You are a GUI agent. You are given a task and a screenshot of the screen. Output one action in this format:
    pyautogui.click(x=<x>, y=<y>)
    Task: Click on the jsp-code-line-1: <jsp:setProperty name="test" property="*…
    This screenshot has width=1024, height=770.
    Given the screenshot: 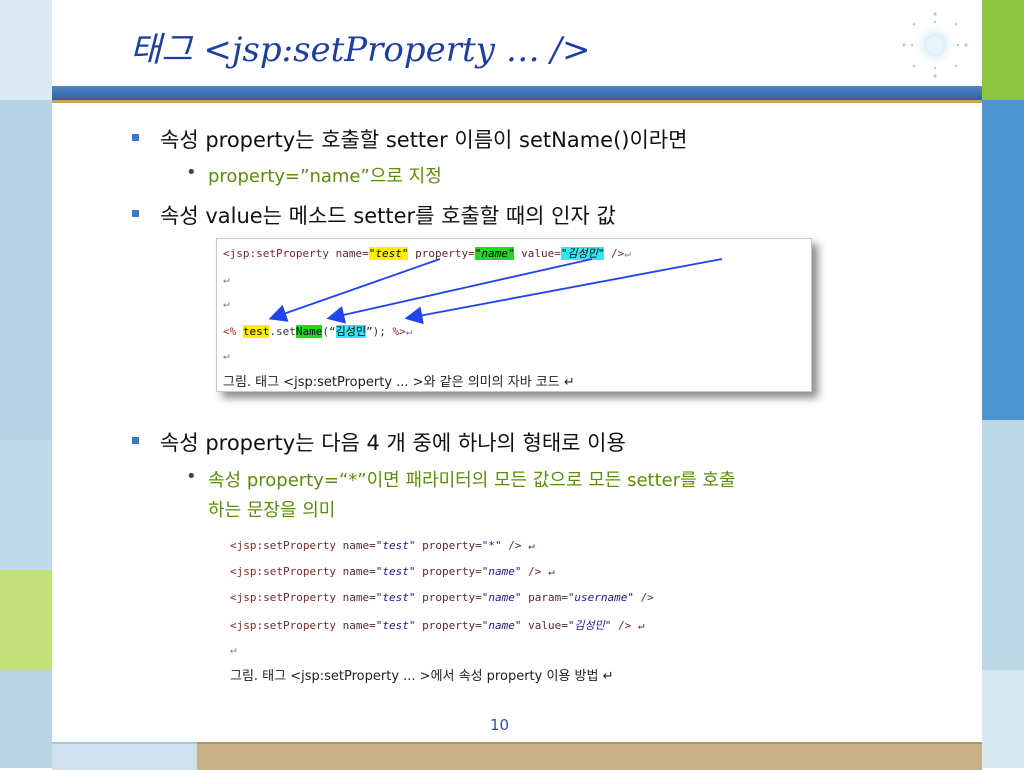 What is the action you would take?
    pyautogui.click(x=382, y=545)
    